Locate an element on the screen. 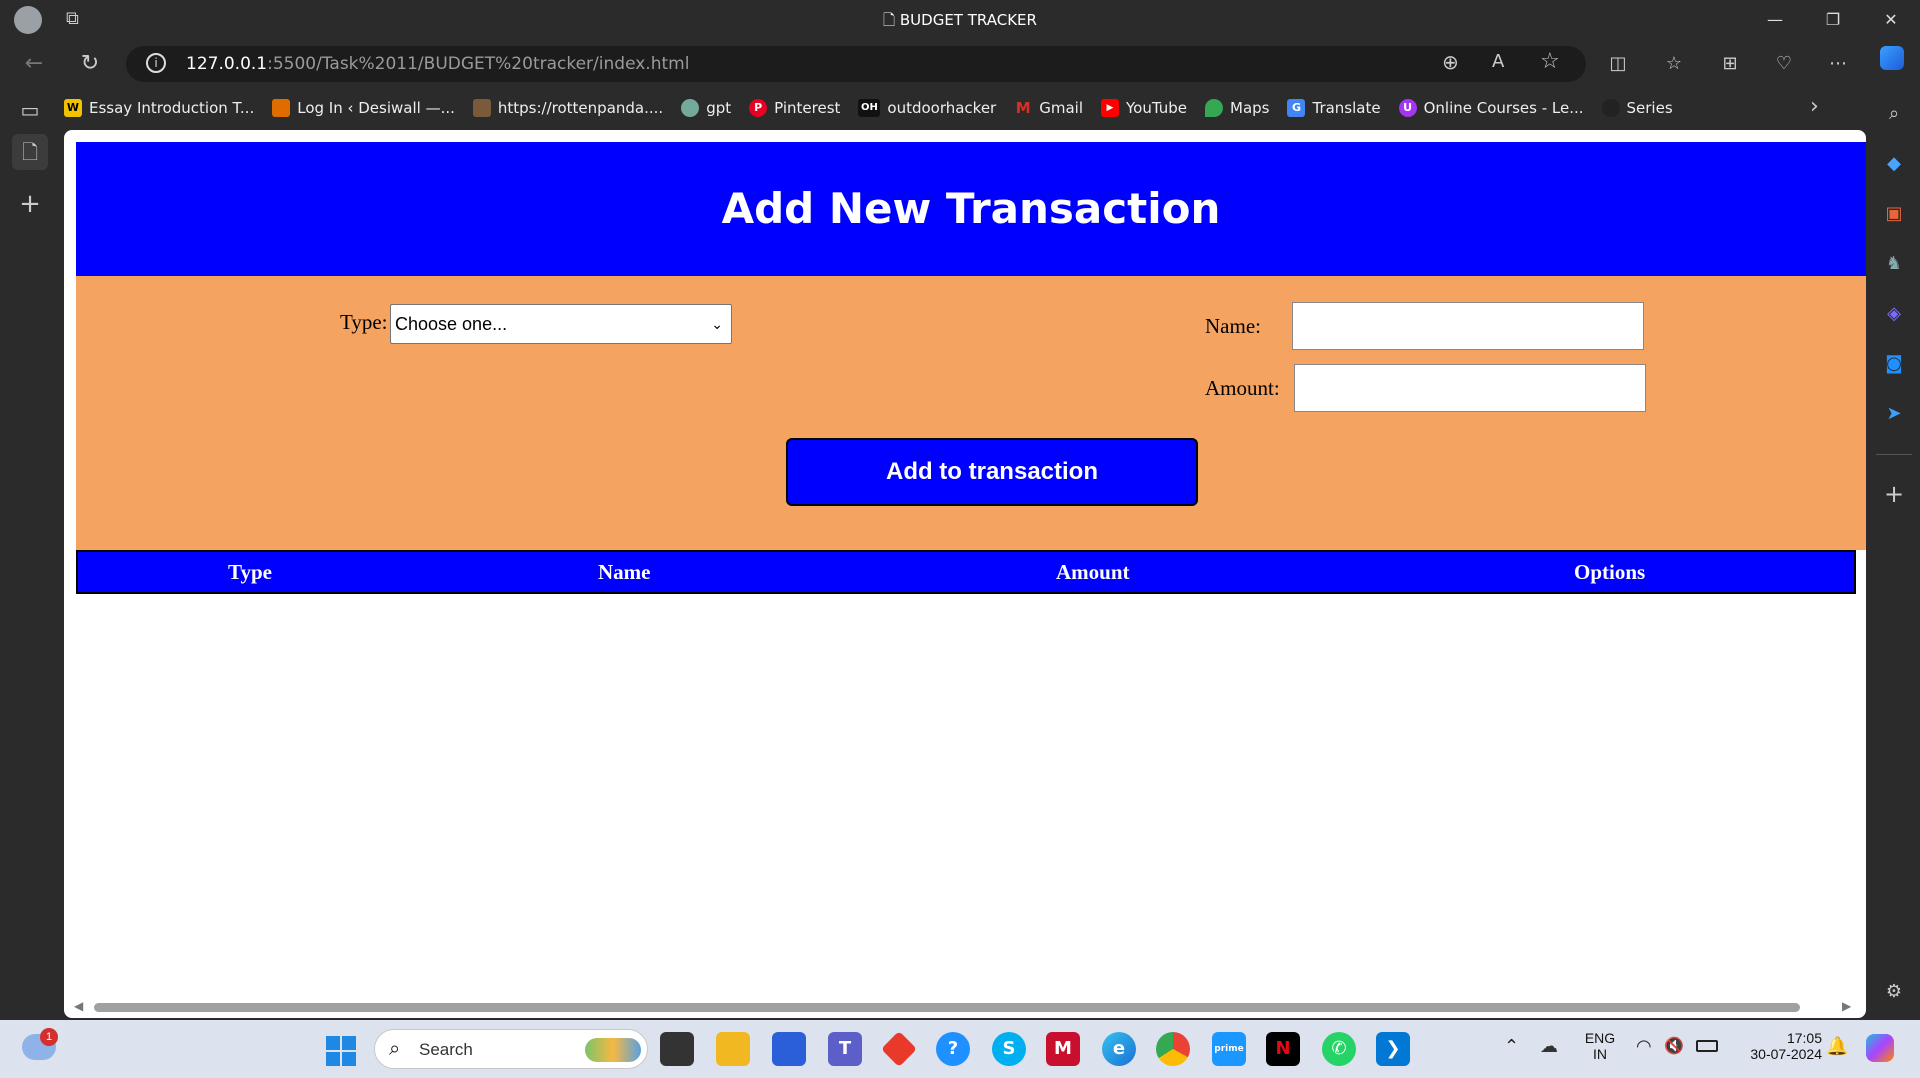  mcafee-icon: M is located at coordinates (1063, 1049).